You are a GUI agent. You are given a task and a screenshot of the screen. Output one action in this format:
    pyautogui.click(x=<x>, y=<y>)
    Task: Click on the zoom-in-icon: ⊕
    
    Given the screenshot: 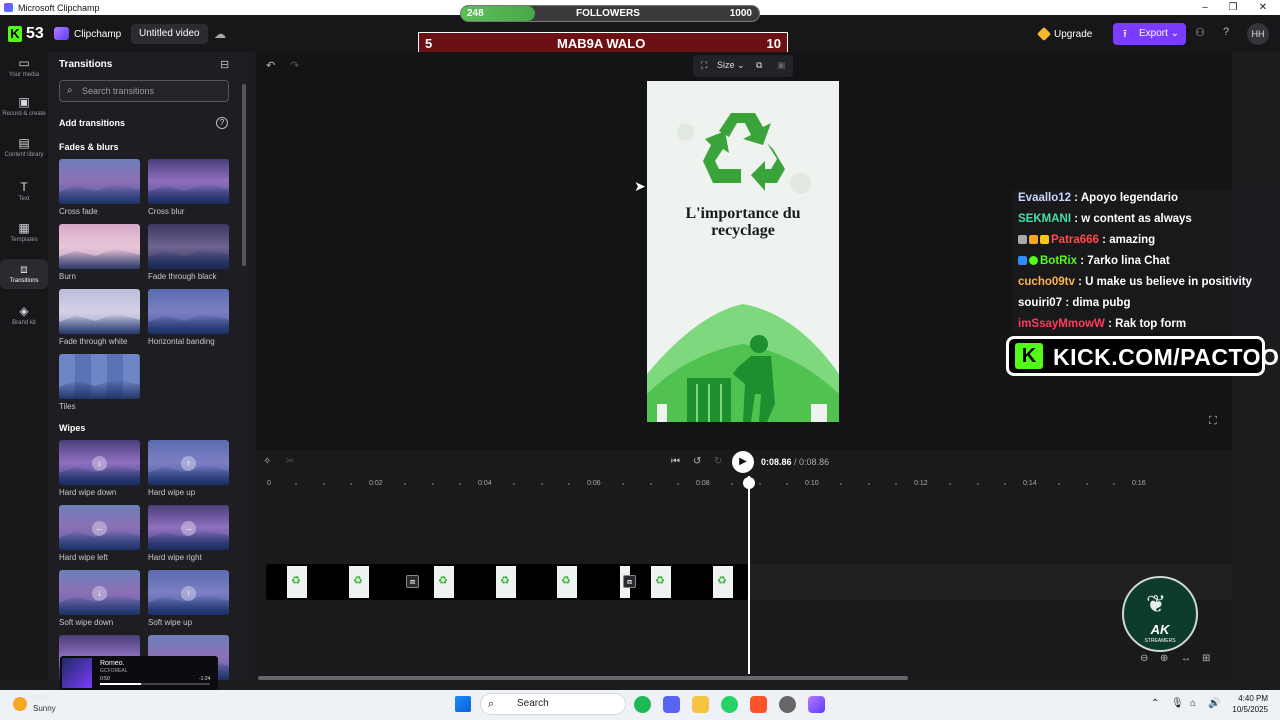 What is the action you would take?
    pyautogui.click(x=1164, y=658)
    